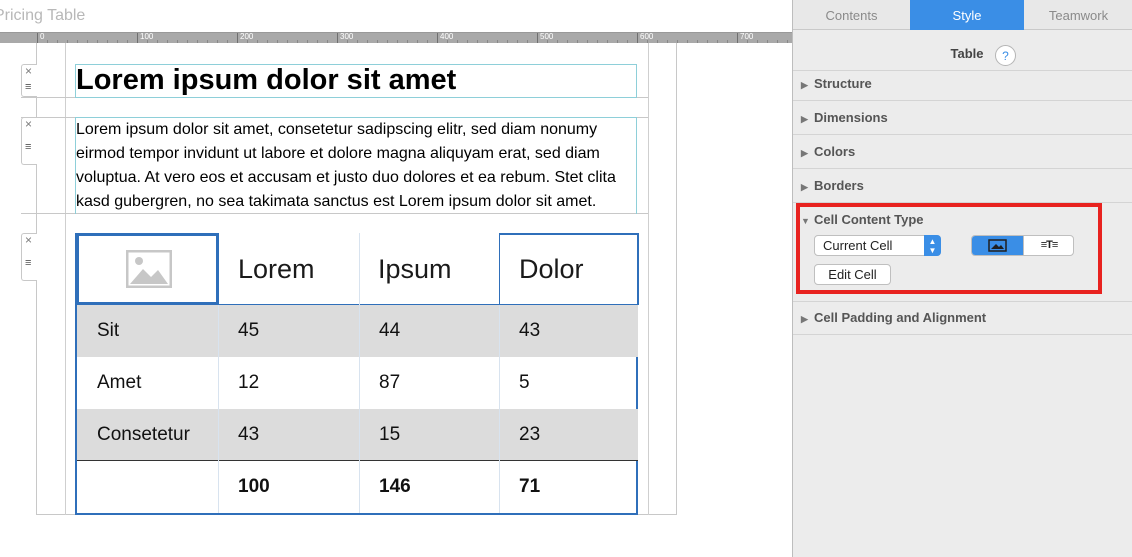  Describe the element at coordinates (254, 487) in the screenshot. I see `total-cell: 100` at that location.